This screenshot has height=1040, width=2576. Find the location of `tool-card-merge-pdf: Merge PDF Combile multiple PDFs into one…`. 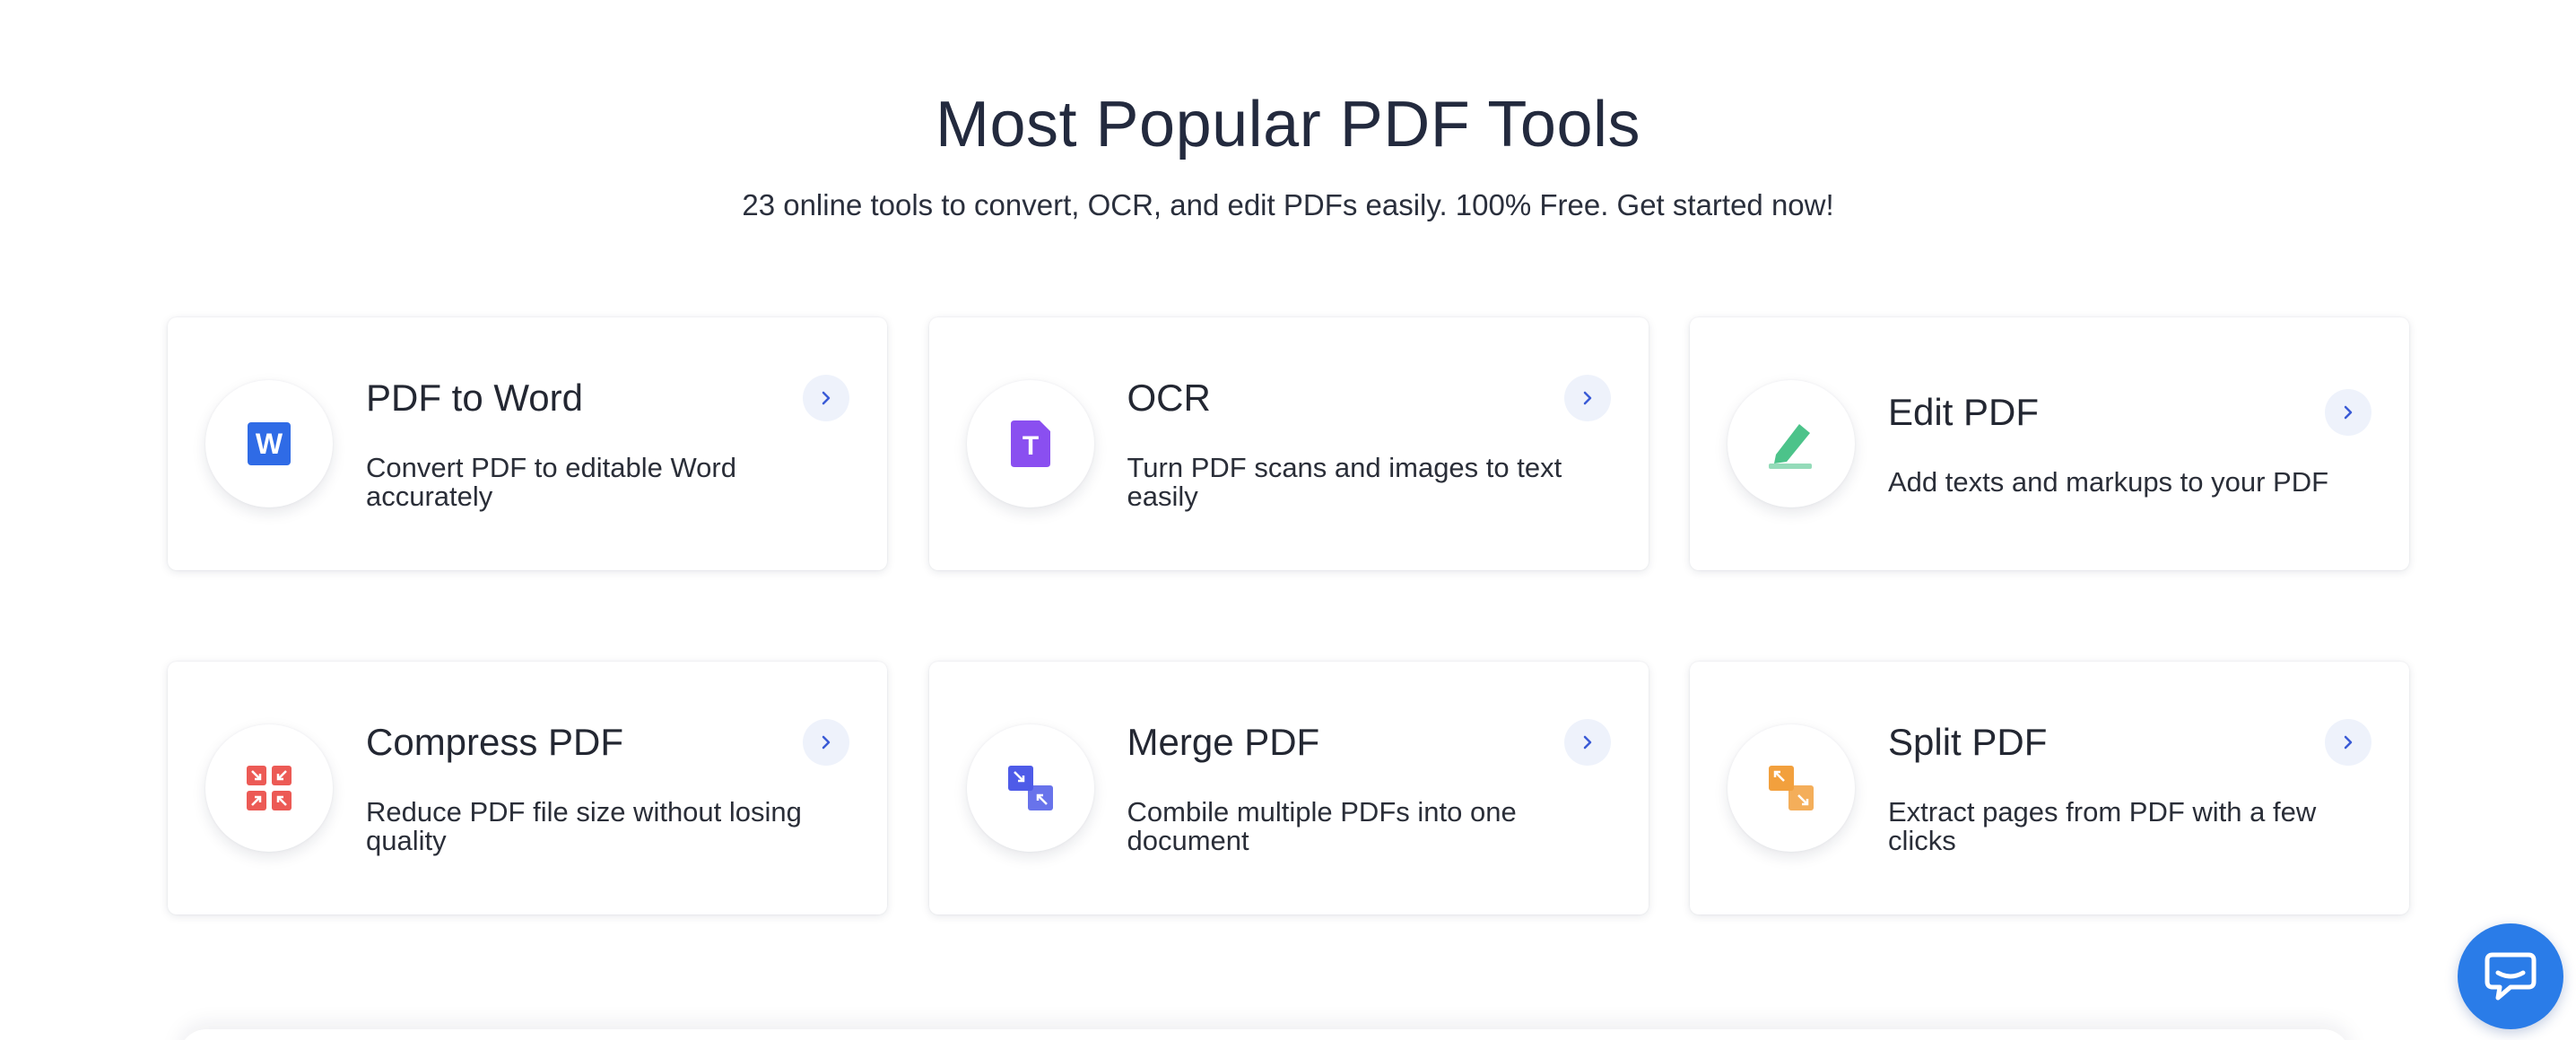

tool-card-merge-pdf: Merge PDF Combile multiple PDFs into one… is located at coordinates (1288, 788).